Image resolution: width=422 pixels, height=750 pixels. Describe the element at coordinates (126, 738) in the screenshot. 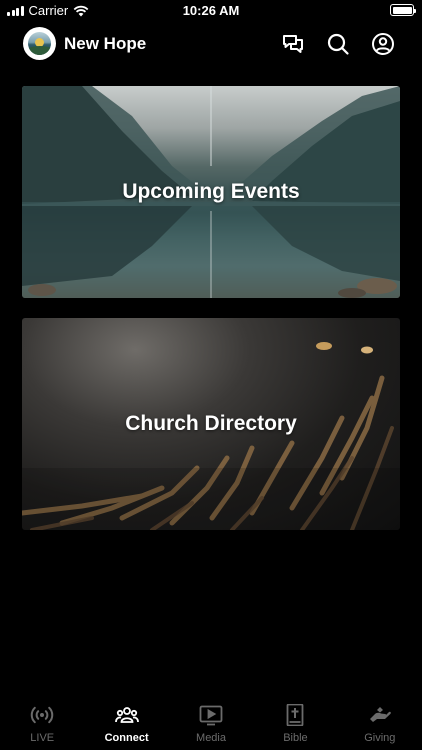

I see `tab-label: Connect` at that location.